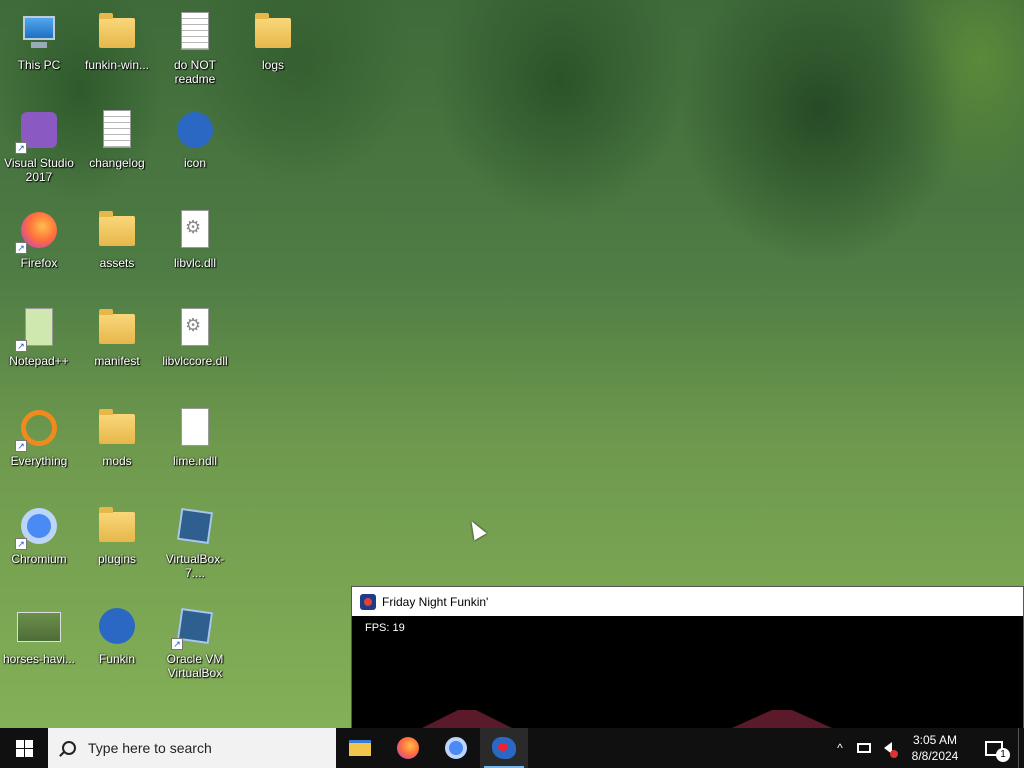 This screenshot has width=1024, height=768. I want to click on desktop-icon-libvlccore: ⚙ libvlccore.dll, so click(195, 336).